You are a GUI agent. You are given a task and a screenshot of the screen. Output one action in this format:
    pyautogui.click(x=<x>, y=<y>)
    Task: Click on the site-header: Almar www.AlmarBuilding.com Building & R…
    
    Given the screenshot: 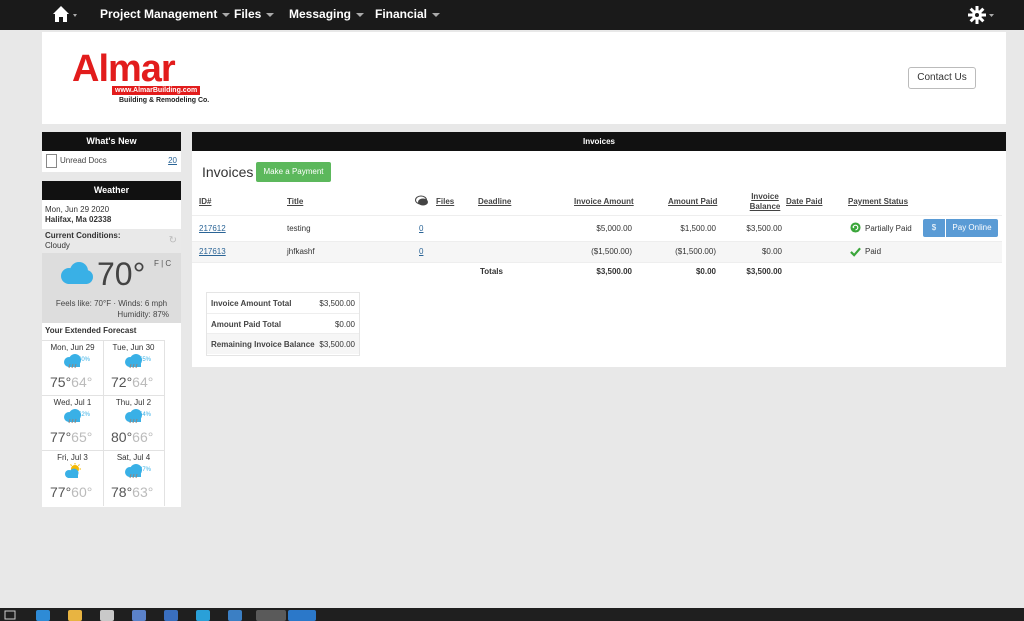 What is the action you would take?
    pyautogui.click(x=524, y=78)
    